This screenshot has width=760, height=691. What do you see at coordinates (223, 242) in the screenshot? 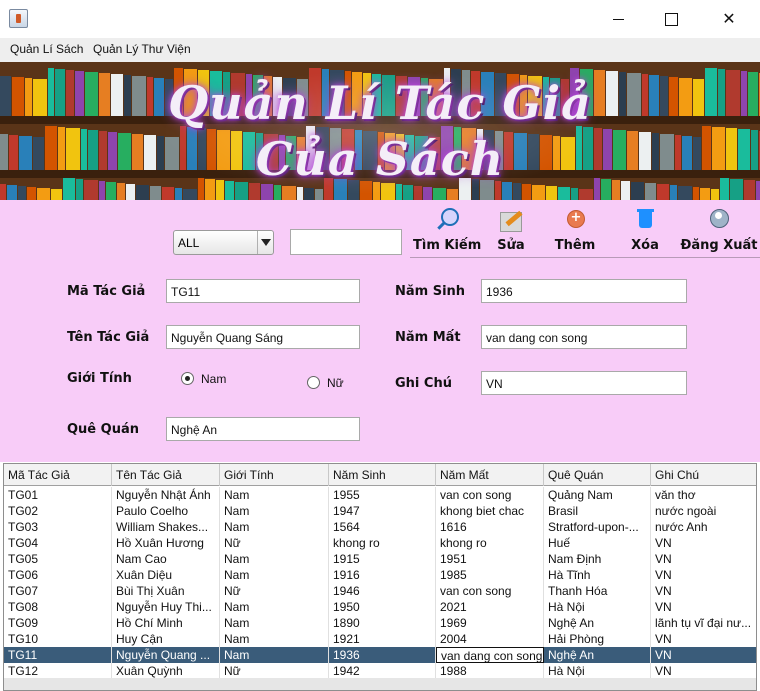
I see `filter-combobox: ALL` at bounding box center [223, 242].